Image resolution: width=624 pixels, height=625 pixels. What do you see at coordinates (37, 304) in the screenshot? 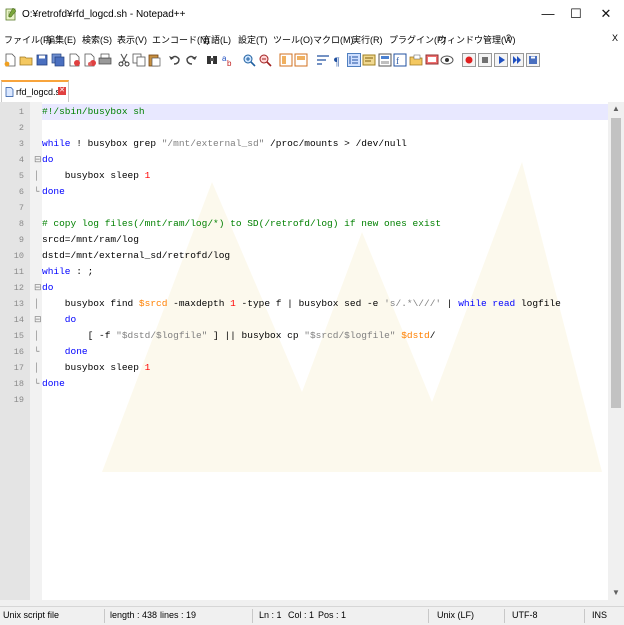
I see `fold-line-icon: │` at bounding box center [37, 304].